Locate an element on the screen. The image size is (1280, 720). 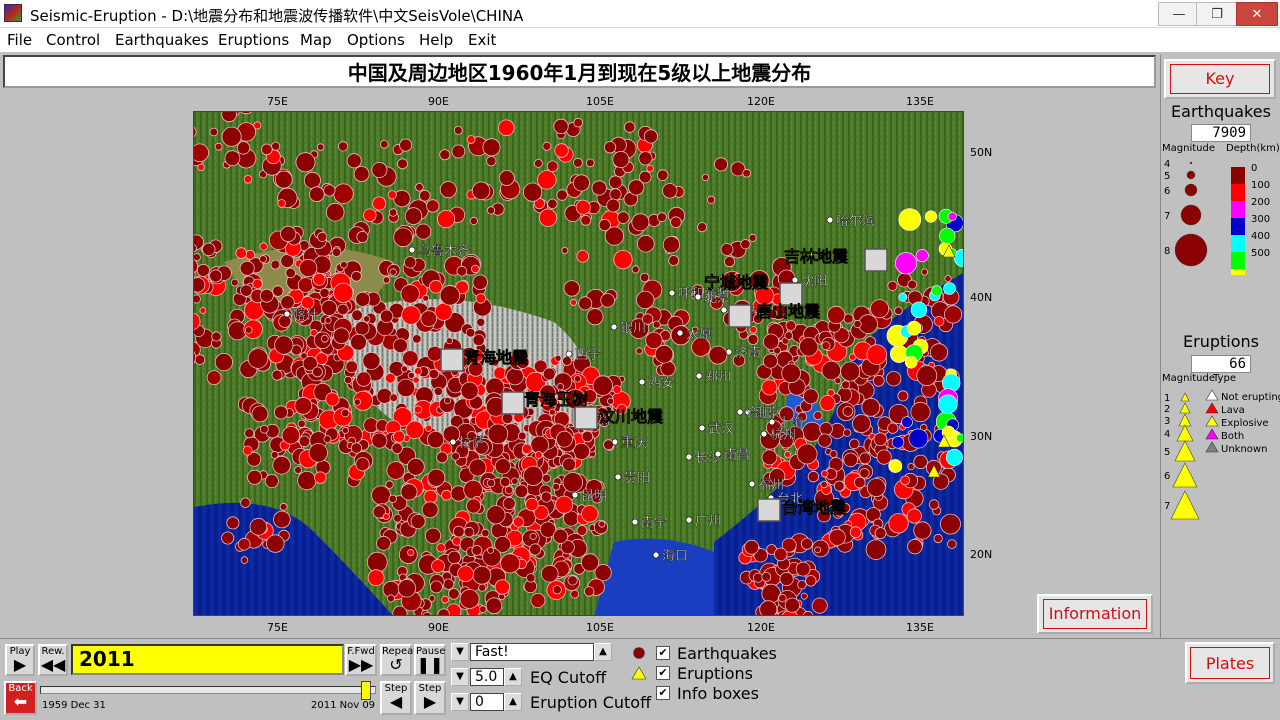
city-label: 贵阳 is located at coordinates (637, 478).